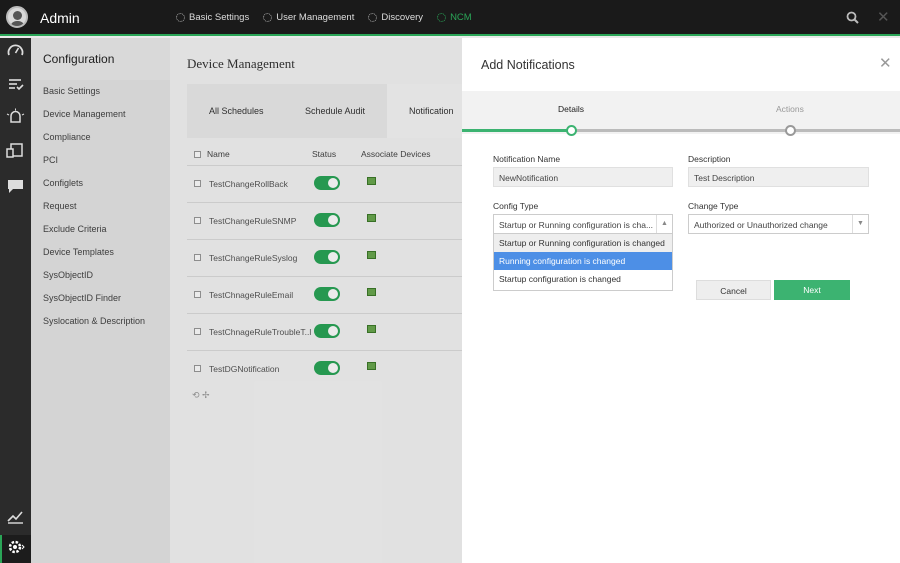 Image resolution: width=900 pixels, height=563 pixels. Describe the element at coordinates (402, 17) in the screenshot. I see `topnav-label: Discovery` at that location.